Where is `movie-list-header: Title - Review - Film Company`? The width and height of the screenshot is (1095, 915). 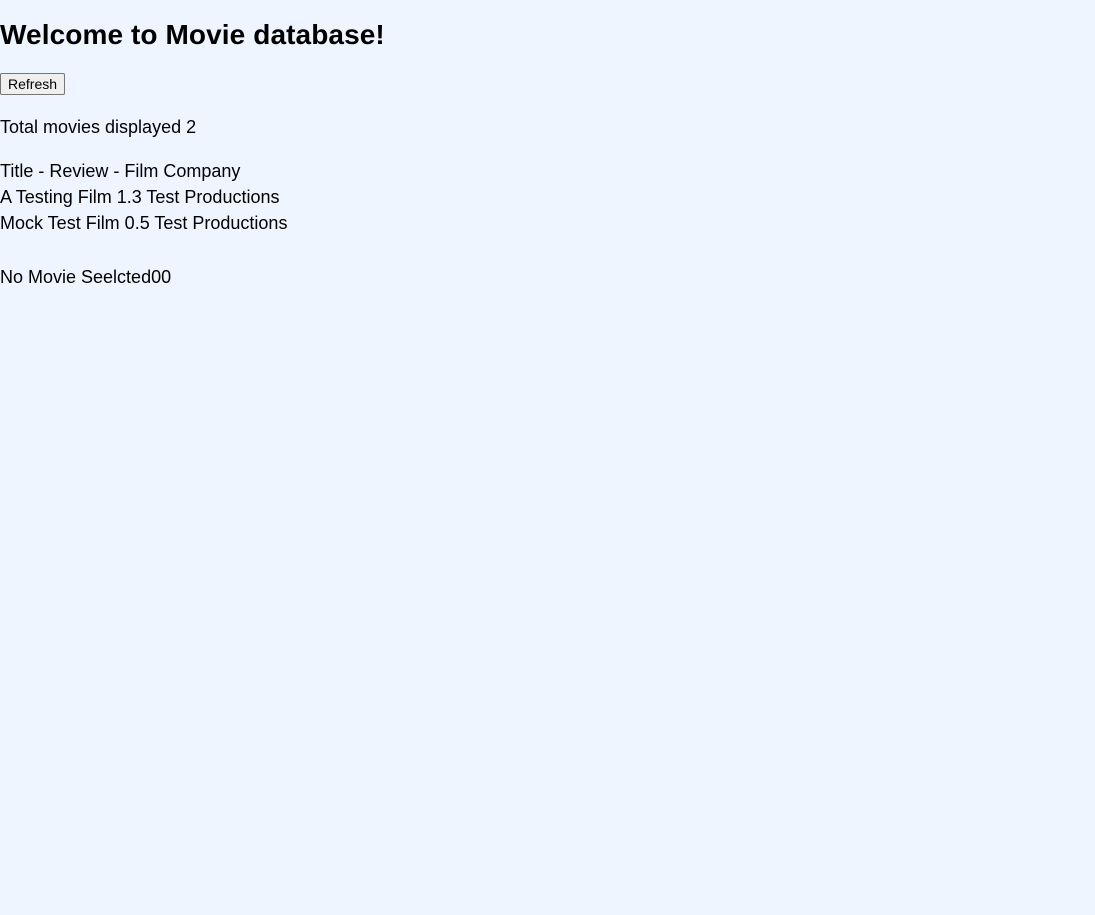 movie-list-header: Title - Review - Film Company is located at coordinates (120, 171).